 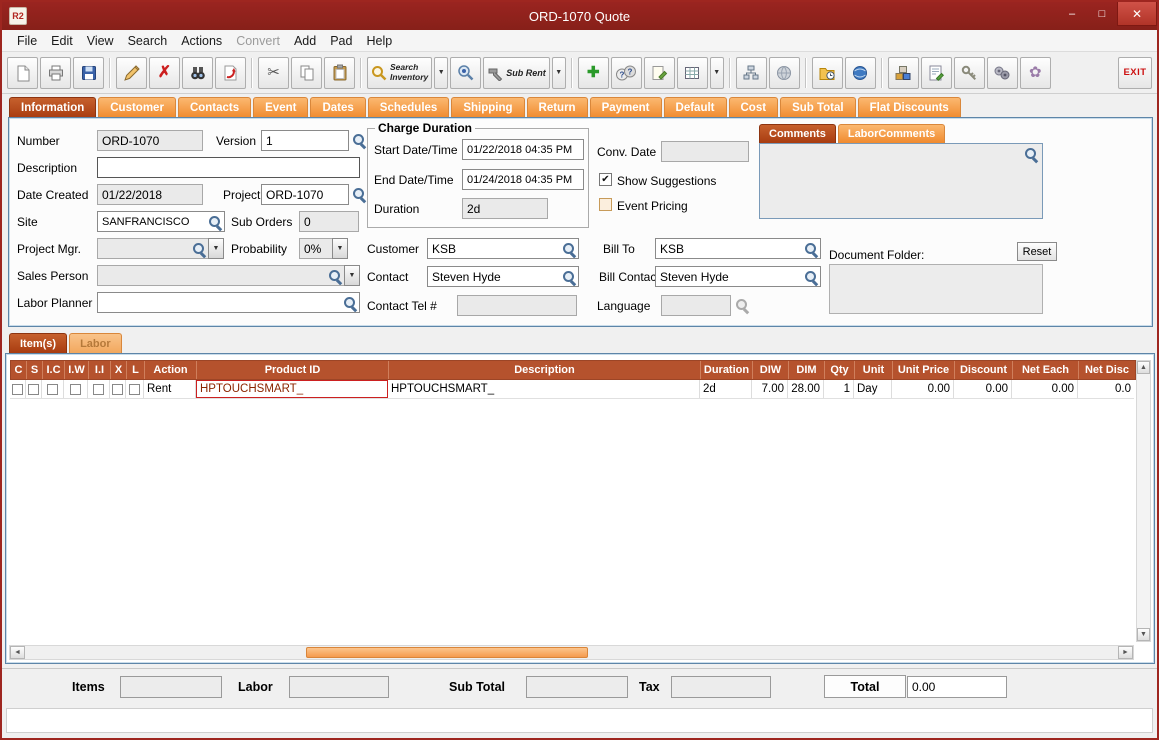 What do you see at coordinates (161, 221) in the screenshot?
I see `site-field: SANFRANCISCO` at bounding box center [161, 221].